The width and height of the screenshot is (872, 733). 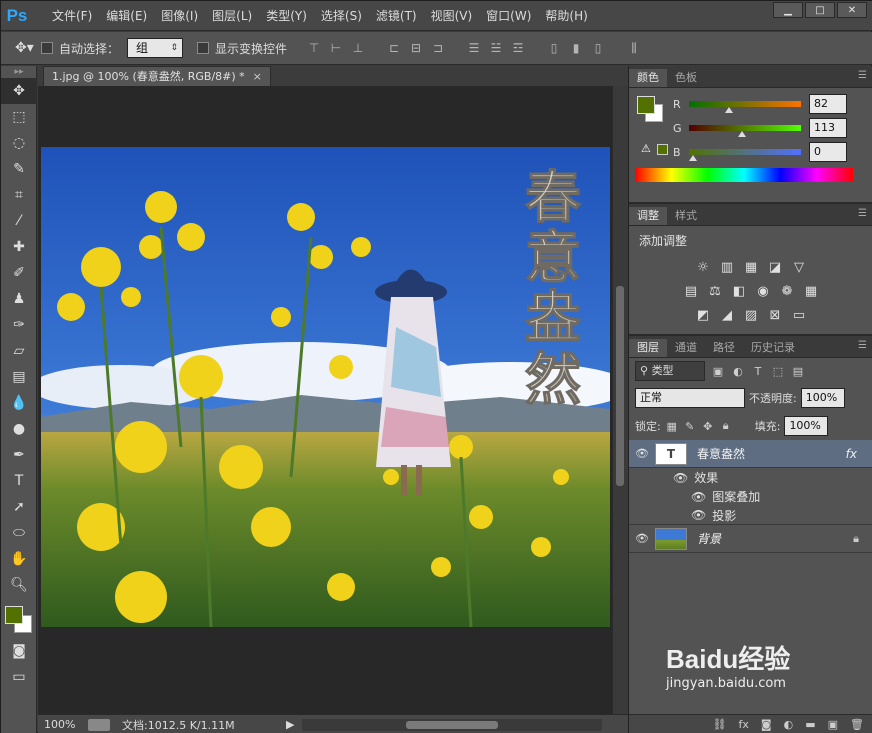 I want to click on threshold-icon: ▨, so click(x=751, y=315).